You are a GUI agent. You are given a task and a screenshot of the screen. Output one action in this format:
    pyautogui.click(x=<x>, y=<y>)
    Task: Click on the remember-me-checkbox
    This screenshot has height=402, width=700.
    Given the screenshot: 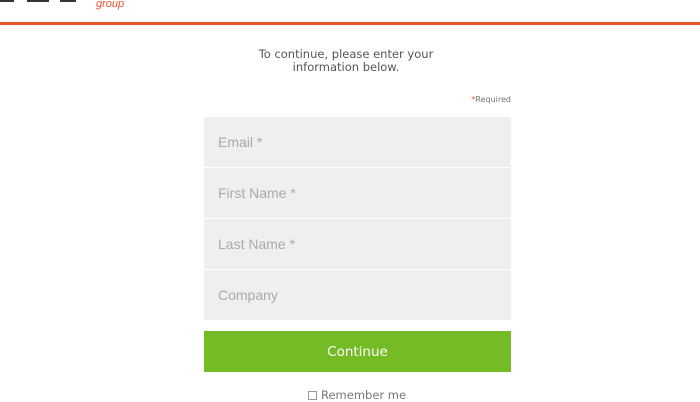 What is the action you would take?
    pyautogui.click(x=312, y=395)
    